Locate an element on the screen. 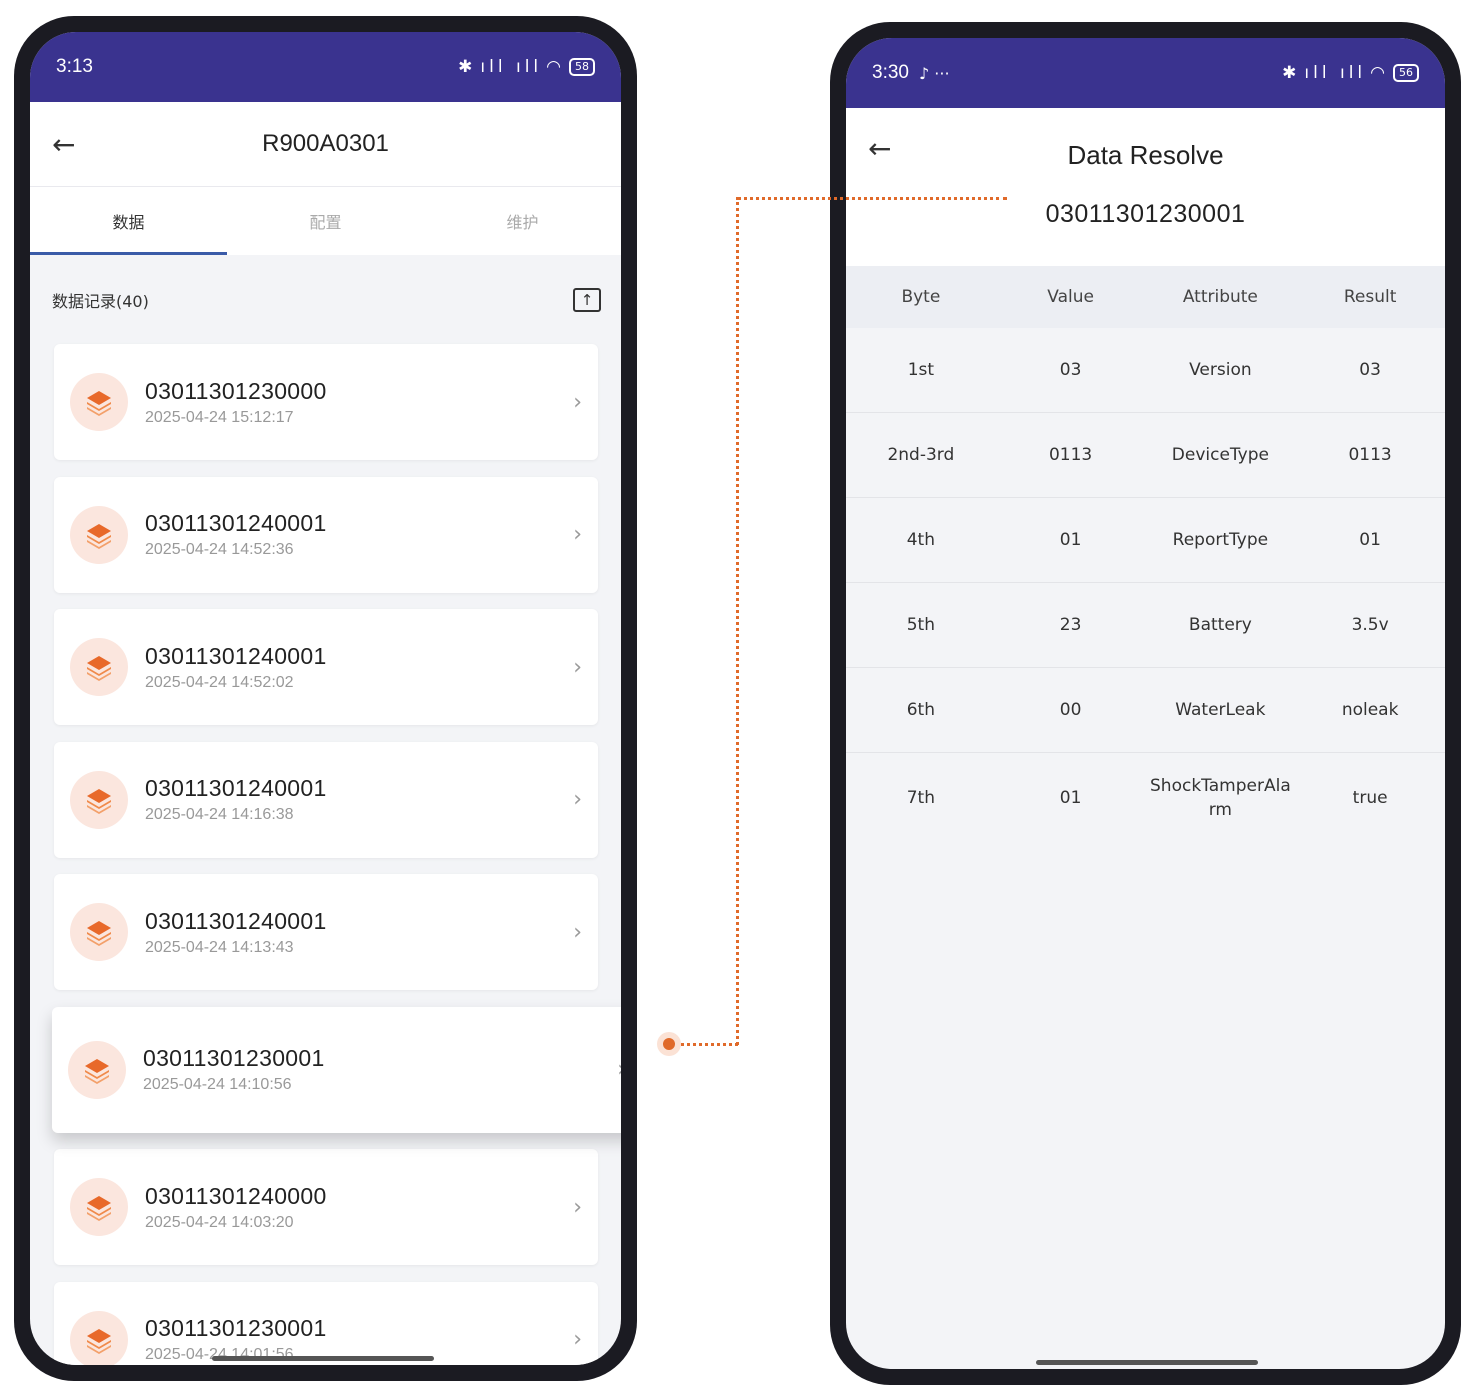 The width and height of the screenshot is (1461, 1385). col-result: Result is located at coordinates (1370, 297).